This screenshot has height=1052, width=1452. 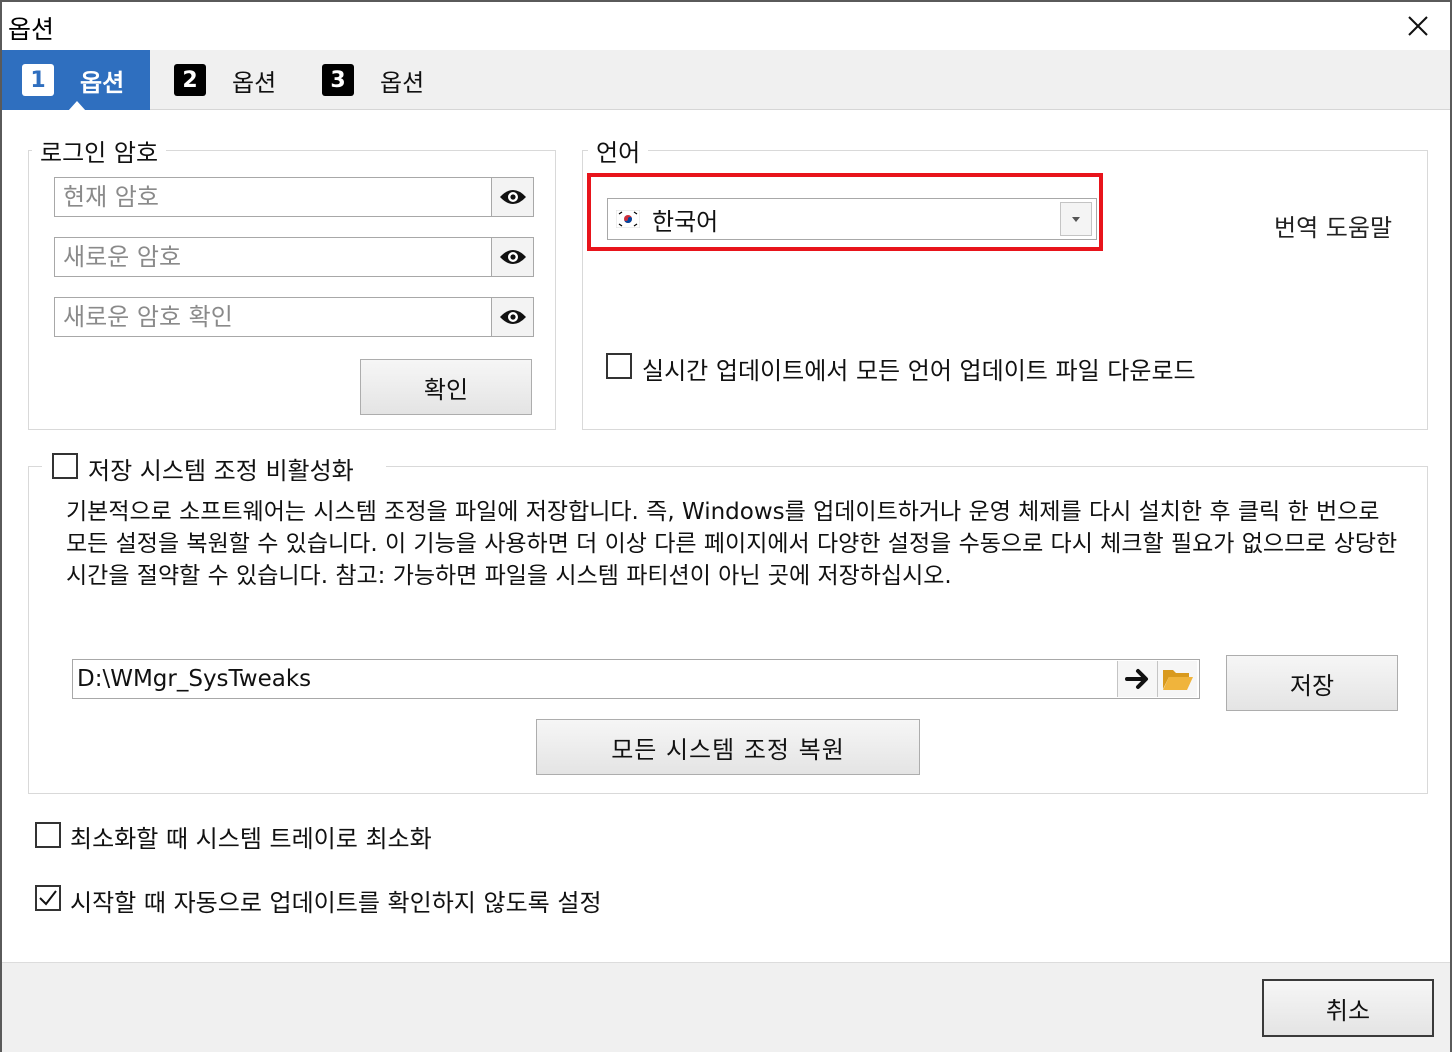 What do you see at coordinates (726, 1007) in the screenshot?
I see `footer-bar: 취소` at bounding box center [726, 1007].